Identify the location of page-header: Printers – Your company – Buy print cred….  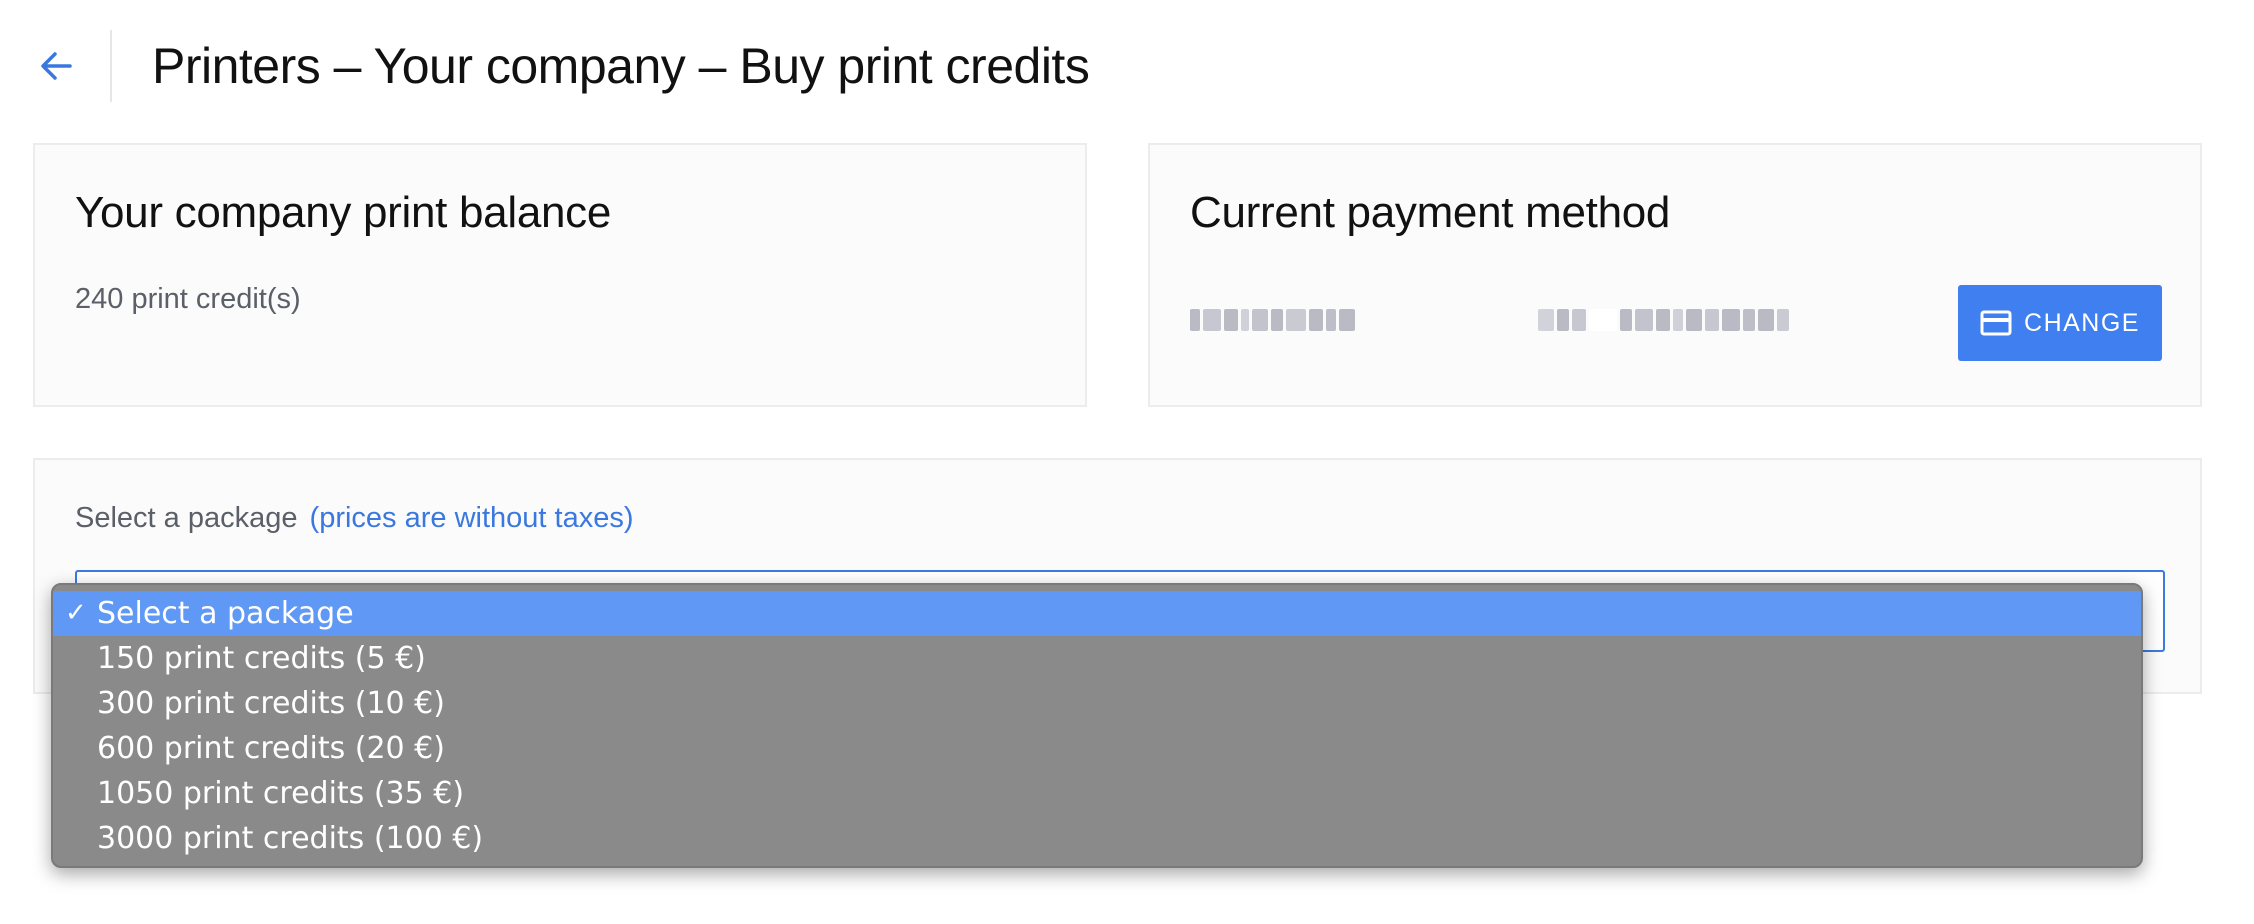
(1127, 65).